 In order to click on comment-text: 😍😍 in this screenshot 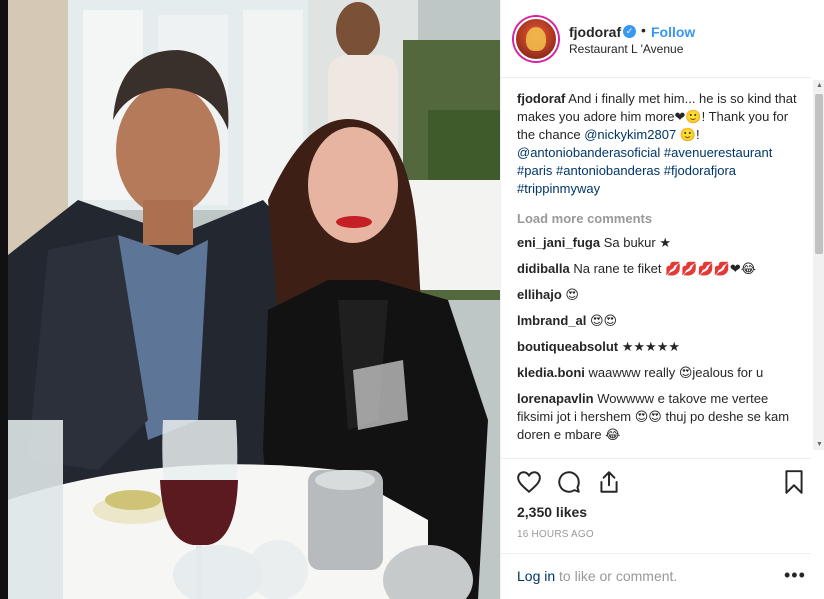, I will do `click(603, 320)`.